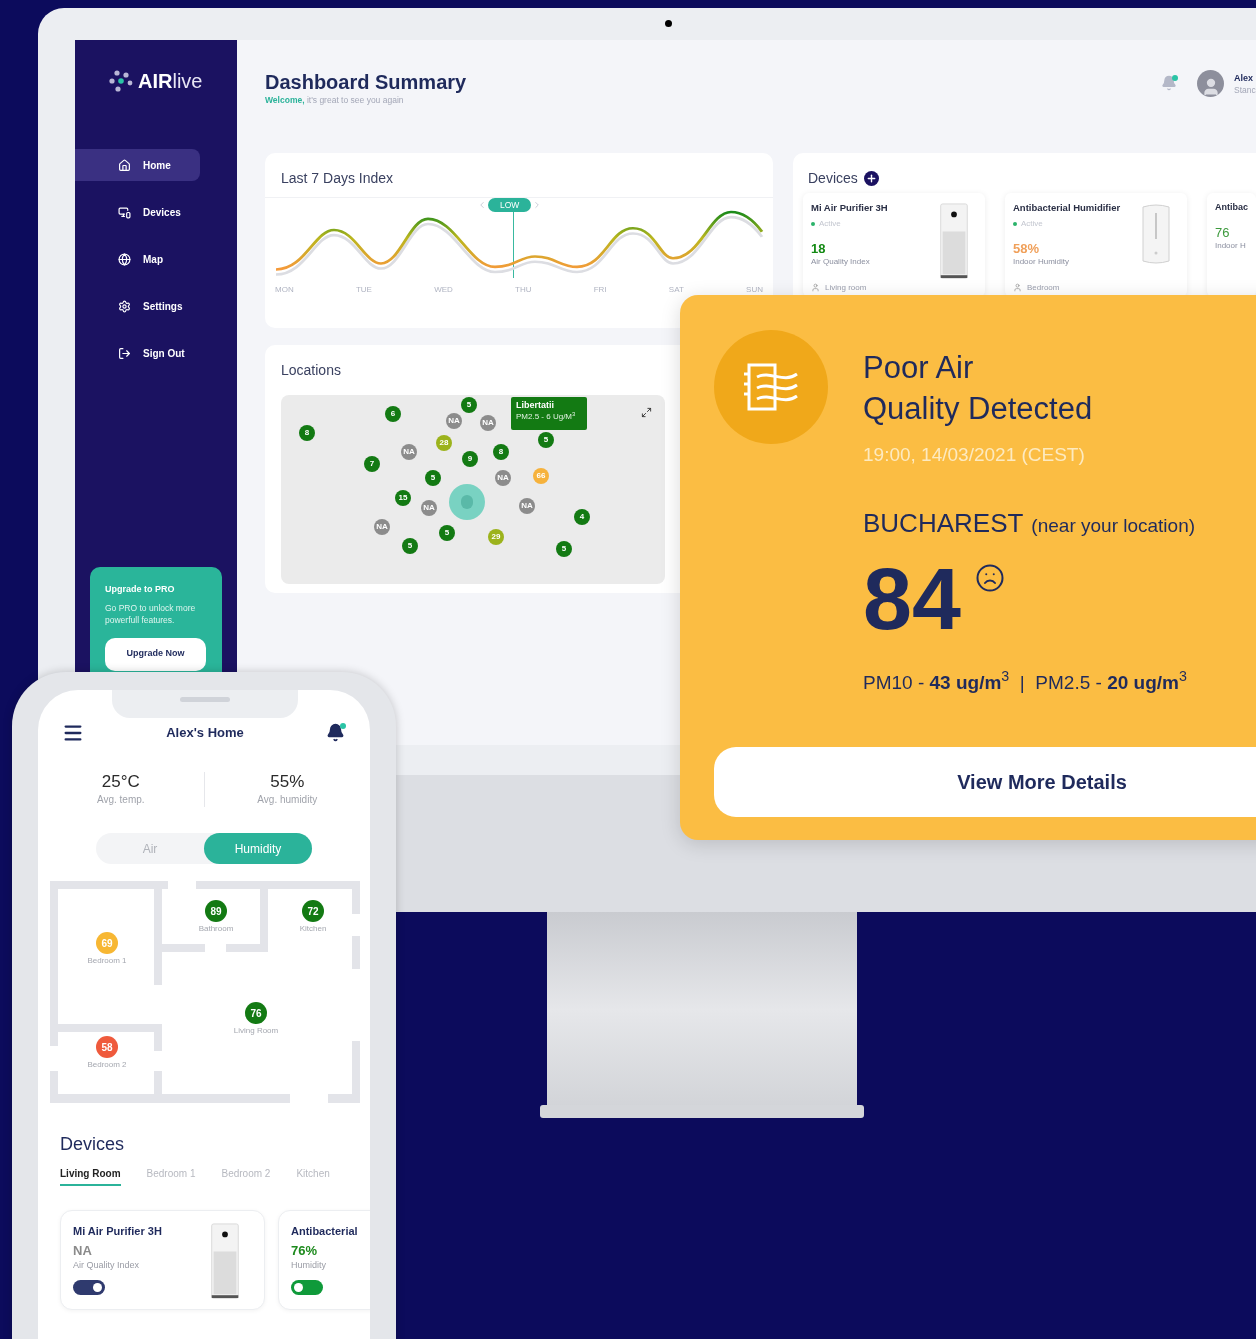  I want to click on device-metric: Indoor H, so click(1231, 246).